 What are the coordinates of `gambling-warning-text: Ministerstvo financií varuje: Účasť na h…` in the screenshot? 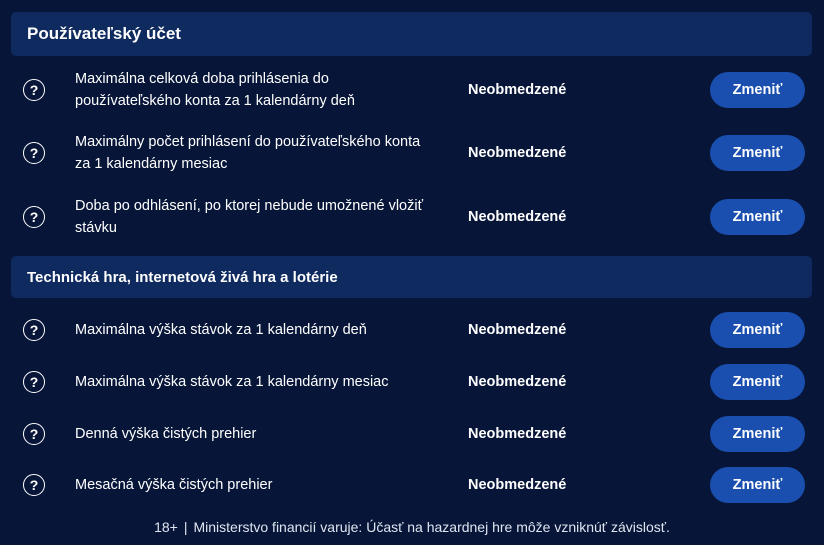 It's located at (431, 527).